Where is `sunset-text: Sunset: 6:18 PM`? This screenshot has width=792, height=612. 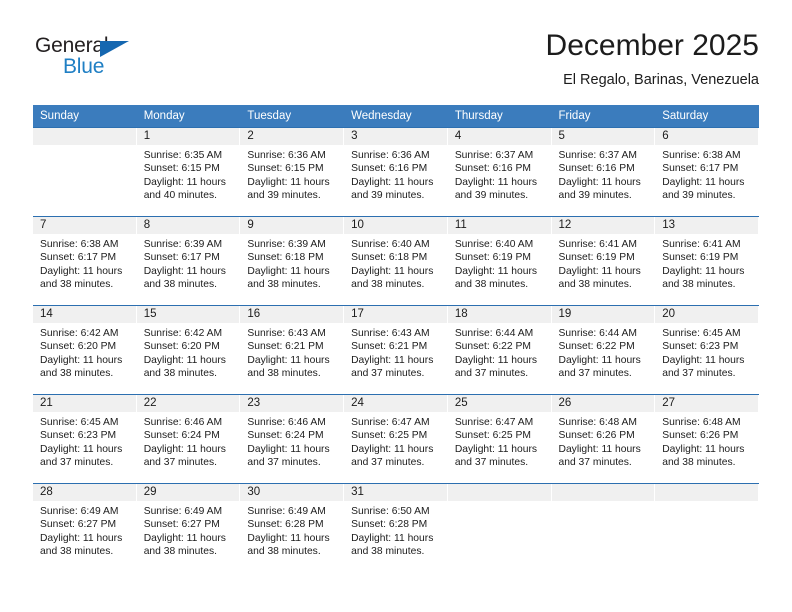 sunset-text: Sunset: 6:18 PM is located at coordinates (285, 258).